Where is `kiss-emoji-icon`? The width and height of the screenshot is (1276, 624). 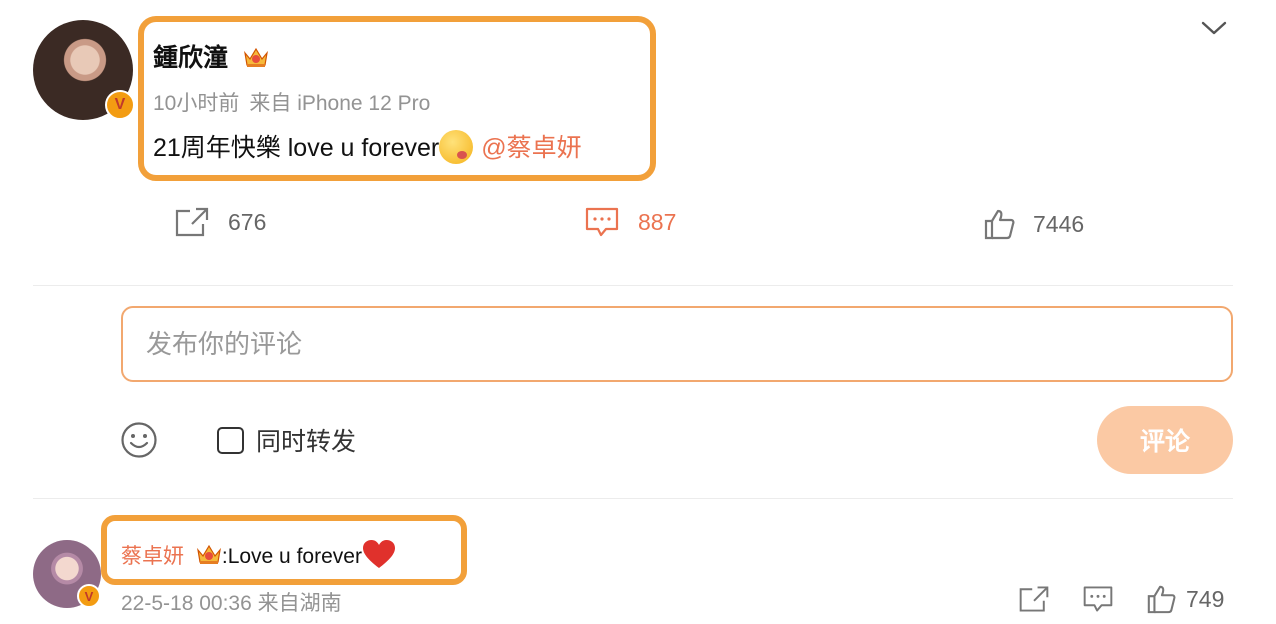 kiss-emoji-icon is located at coordinates (456, 147).